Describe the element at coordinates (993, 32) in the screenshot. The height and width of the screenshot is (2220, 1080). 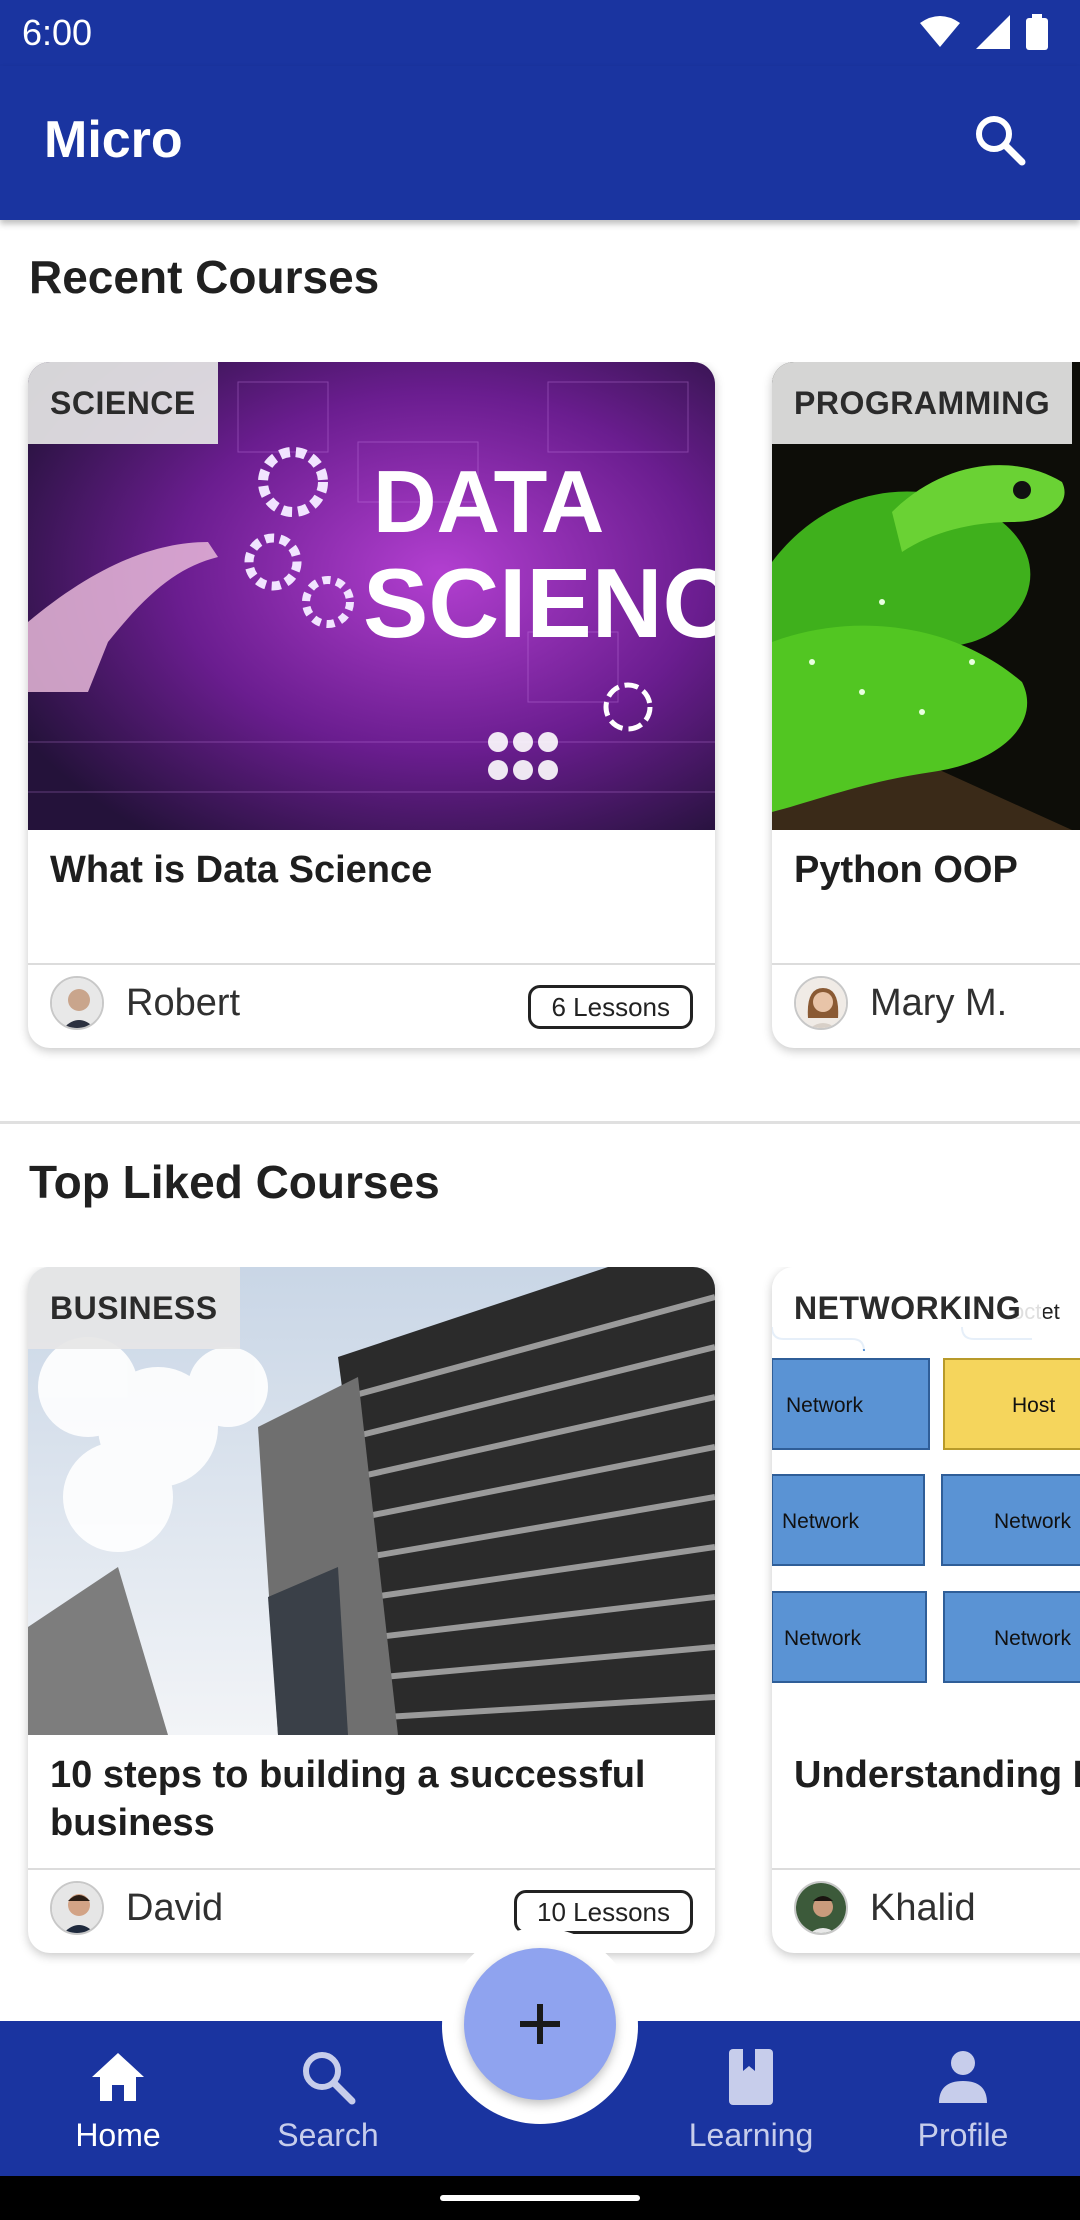
I see `signal-icon` at that location.